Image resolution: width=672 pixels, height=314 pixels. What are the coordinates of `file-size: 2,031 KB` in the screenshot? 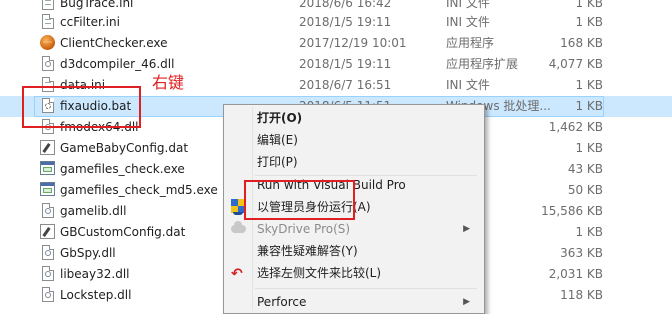 It's located at (575, 274).